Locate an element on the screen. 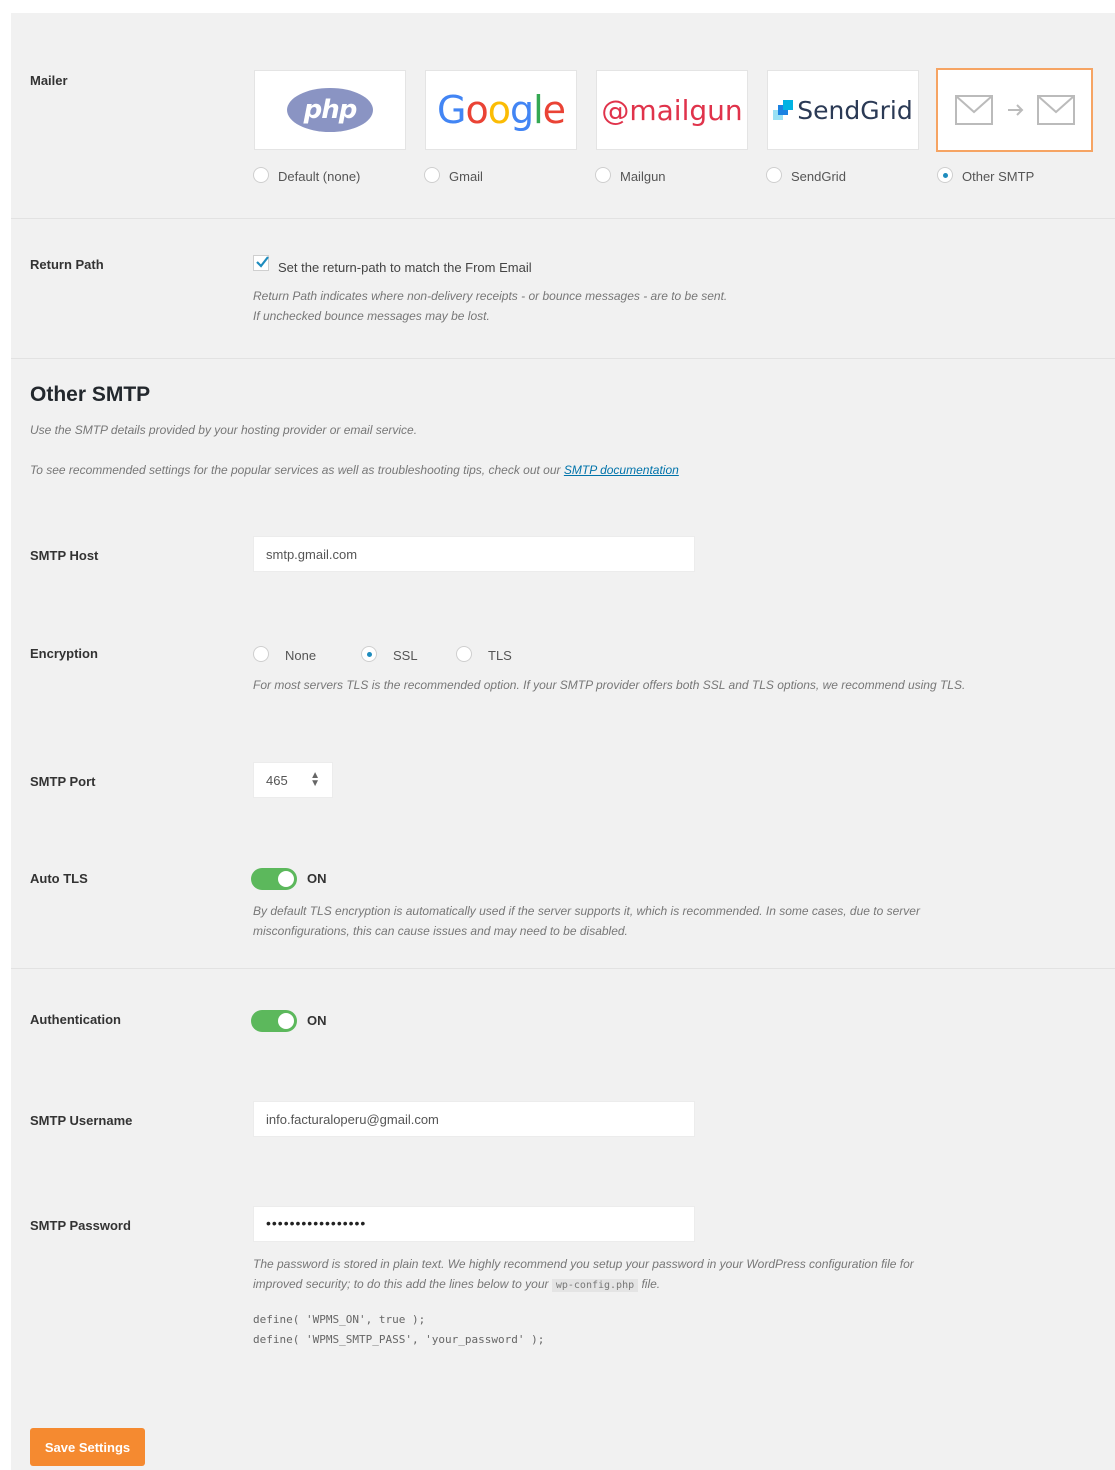 This screenshot has width=1115, height=1470. save-settings-button: Save Settings is located at coordinates (87, 1447).